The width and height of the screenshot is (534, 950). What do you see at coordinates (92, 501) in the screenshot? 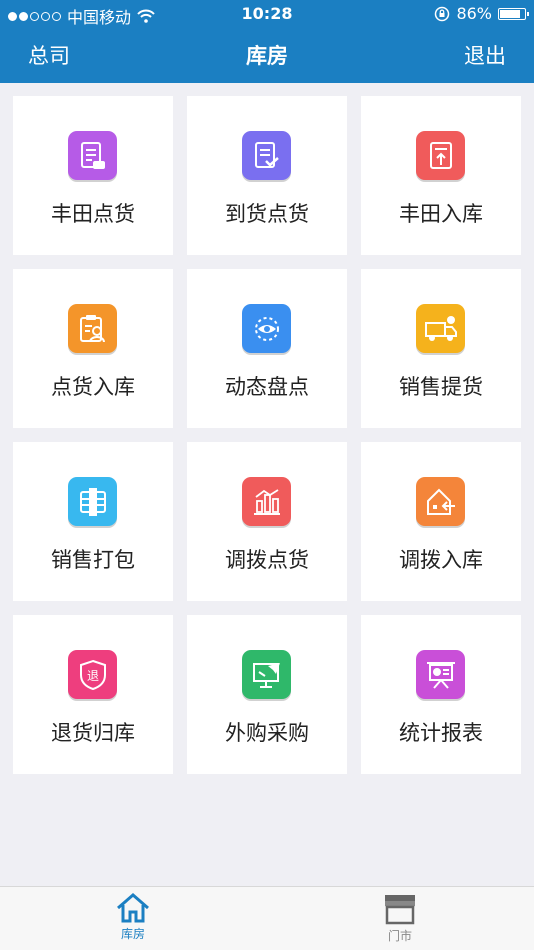
I see `sales-pack-icon` at bounding box center [92, 501].